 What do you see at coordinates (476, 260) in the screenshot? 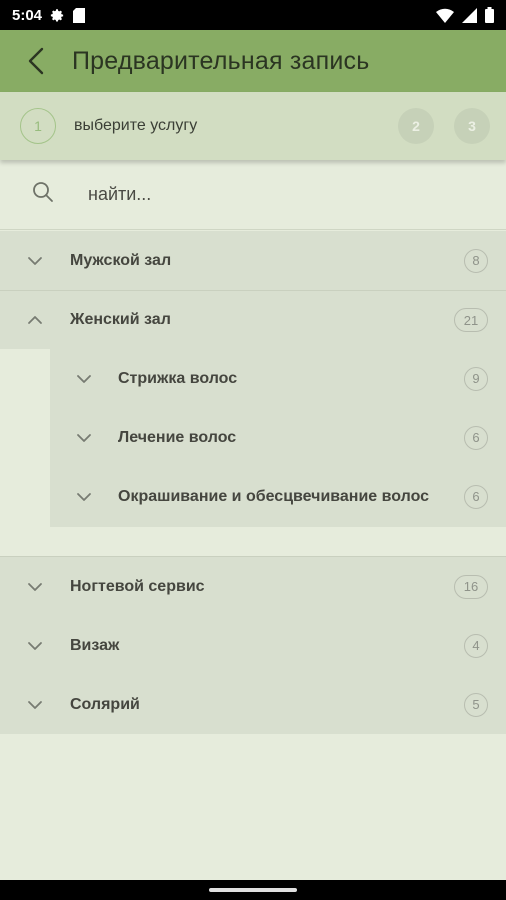
I see `count-badge: 8` at bounding box center [476, 260].